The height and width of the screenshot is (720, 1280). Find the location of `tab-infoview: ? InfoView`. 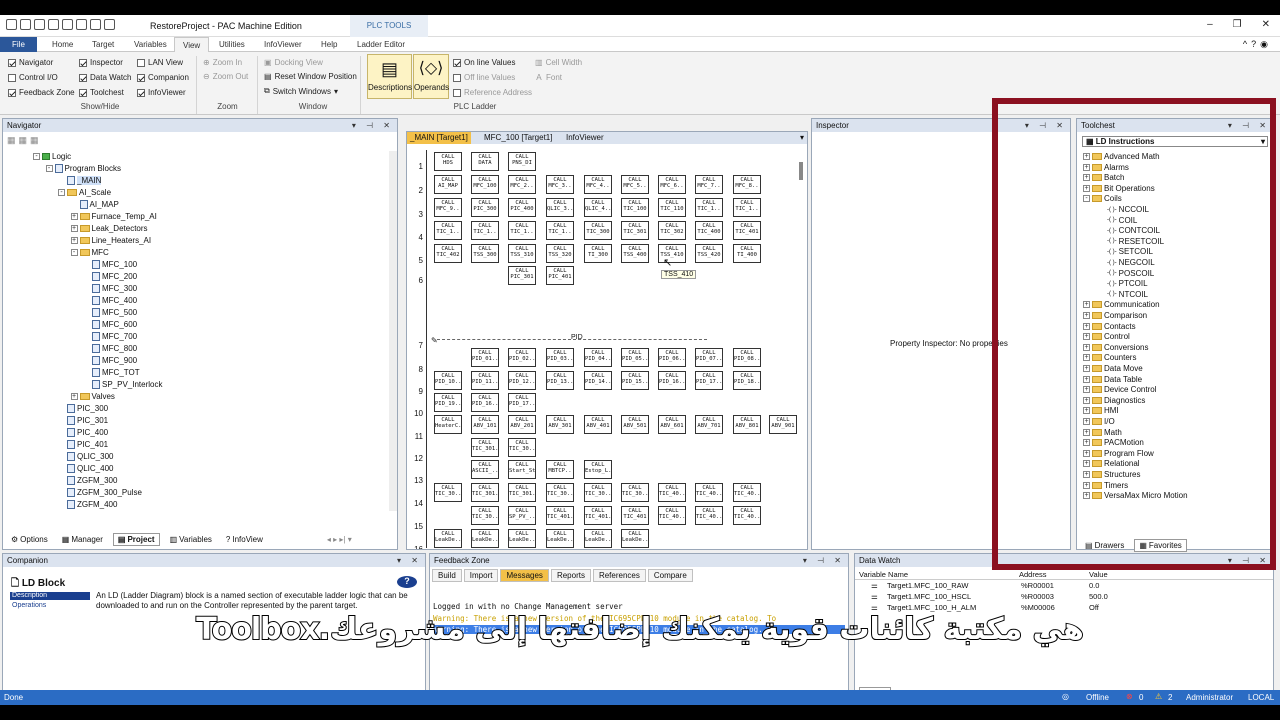

tab-infoview: ? InfoView is located at coordinates (244, 539).